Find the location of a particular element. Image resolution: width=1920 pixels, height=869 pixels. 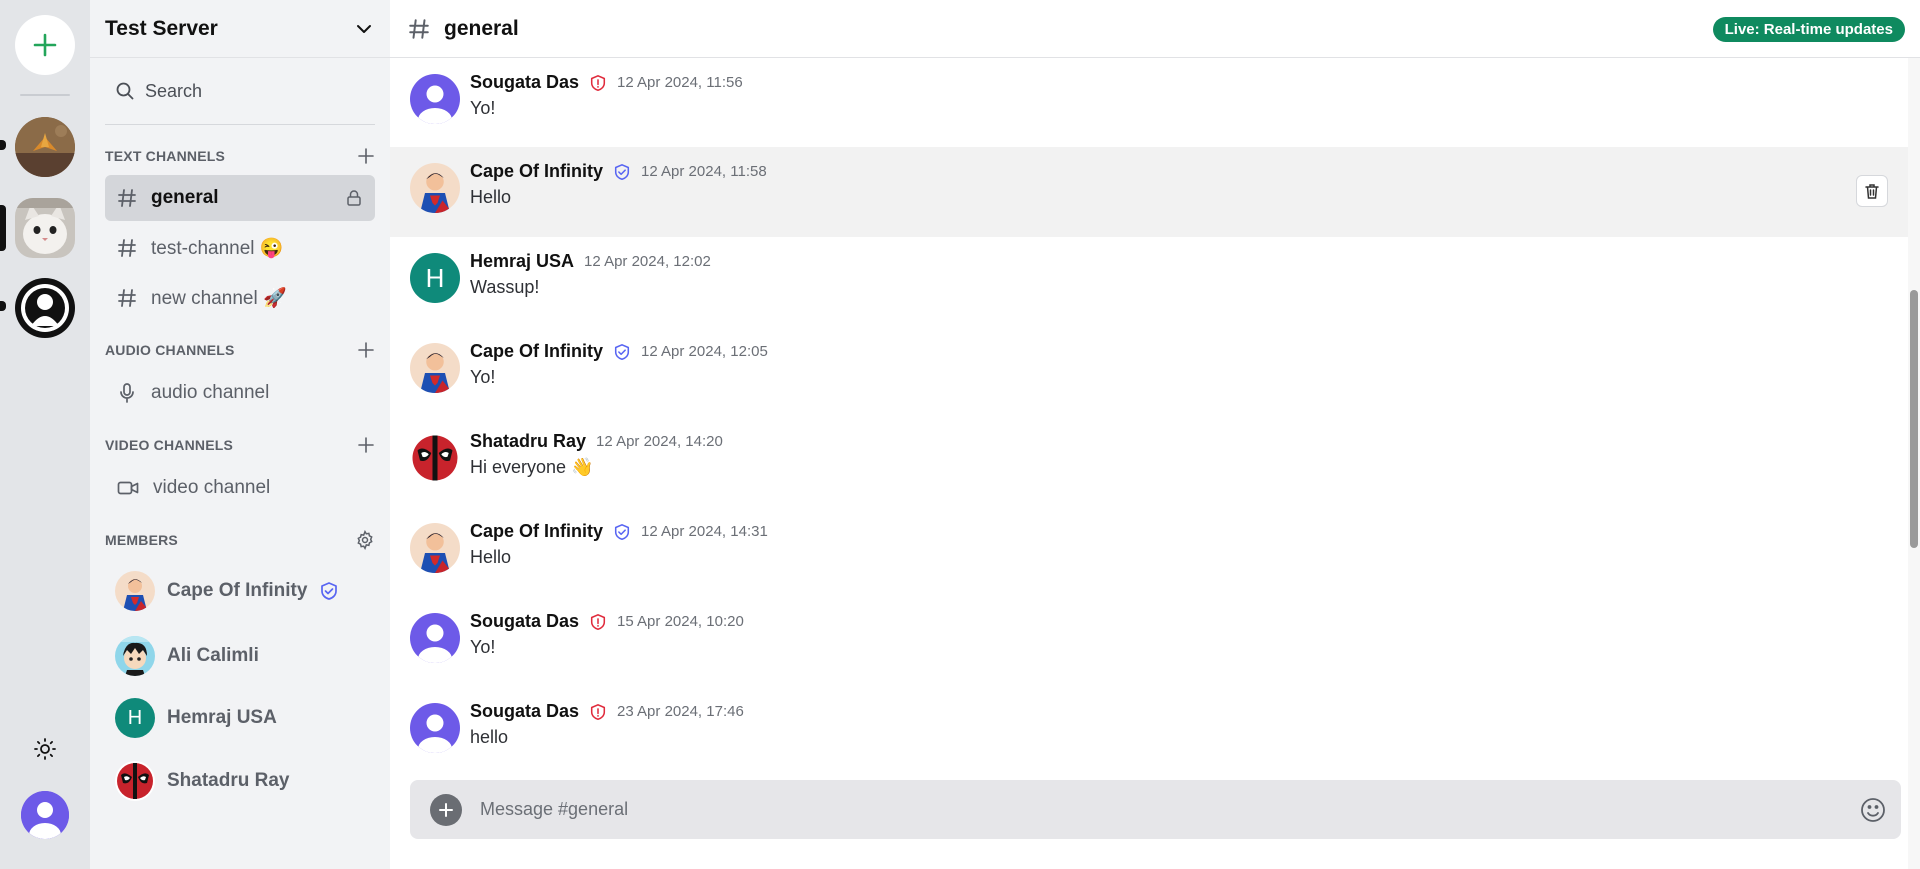

scrollbar-thumb is located at coordinates (1914, 419).